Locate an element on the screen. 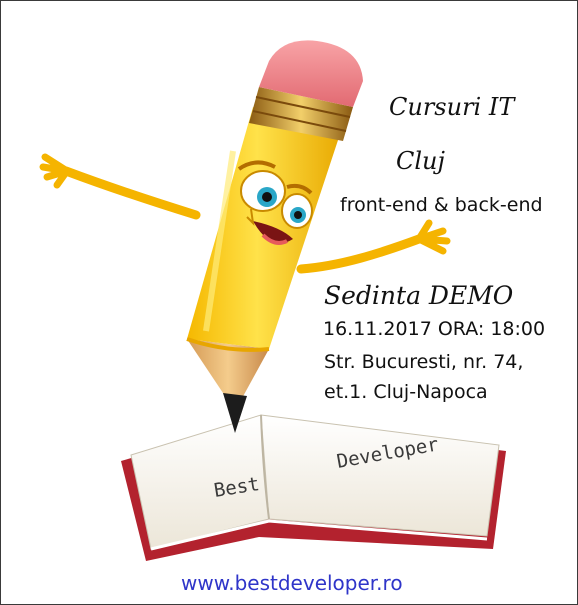  address-line-2: et.1. Cluj-Napoca is located at coordinates (406, 392).